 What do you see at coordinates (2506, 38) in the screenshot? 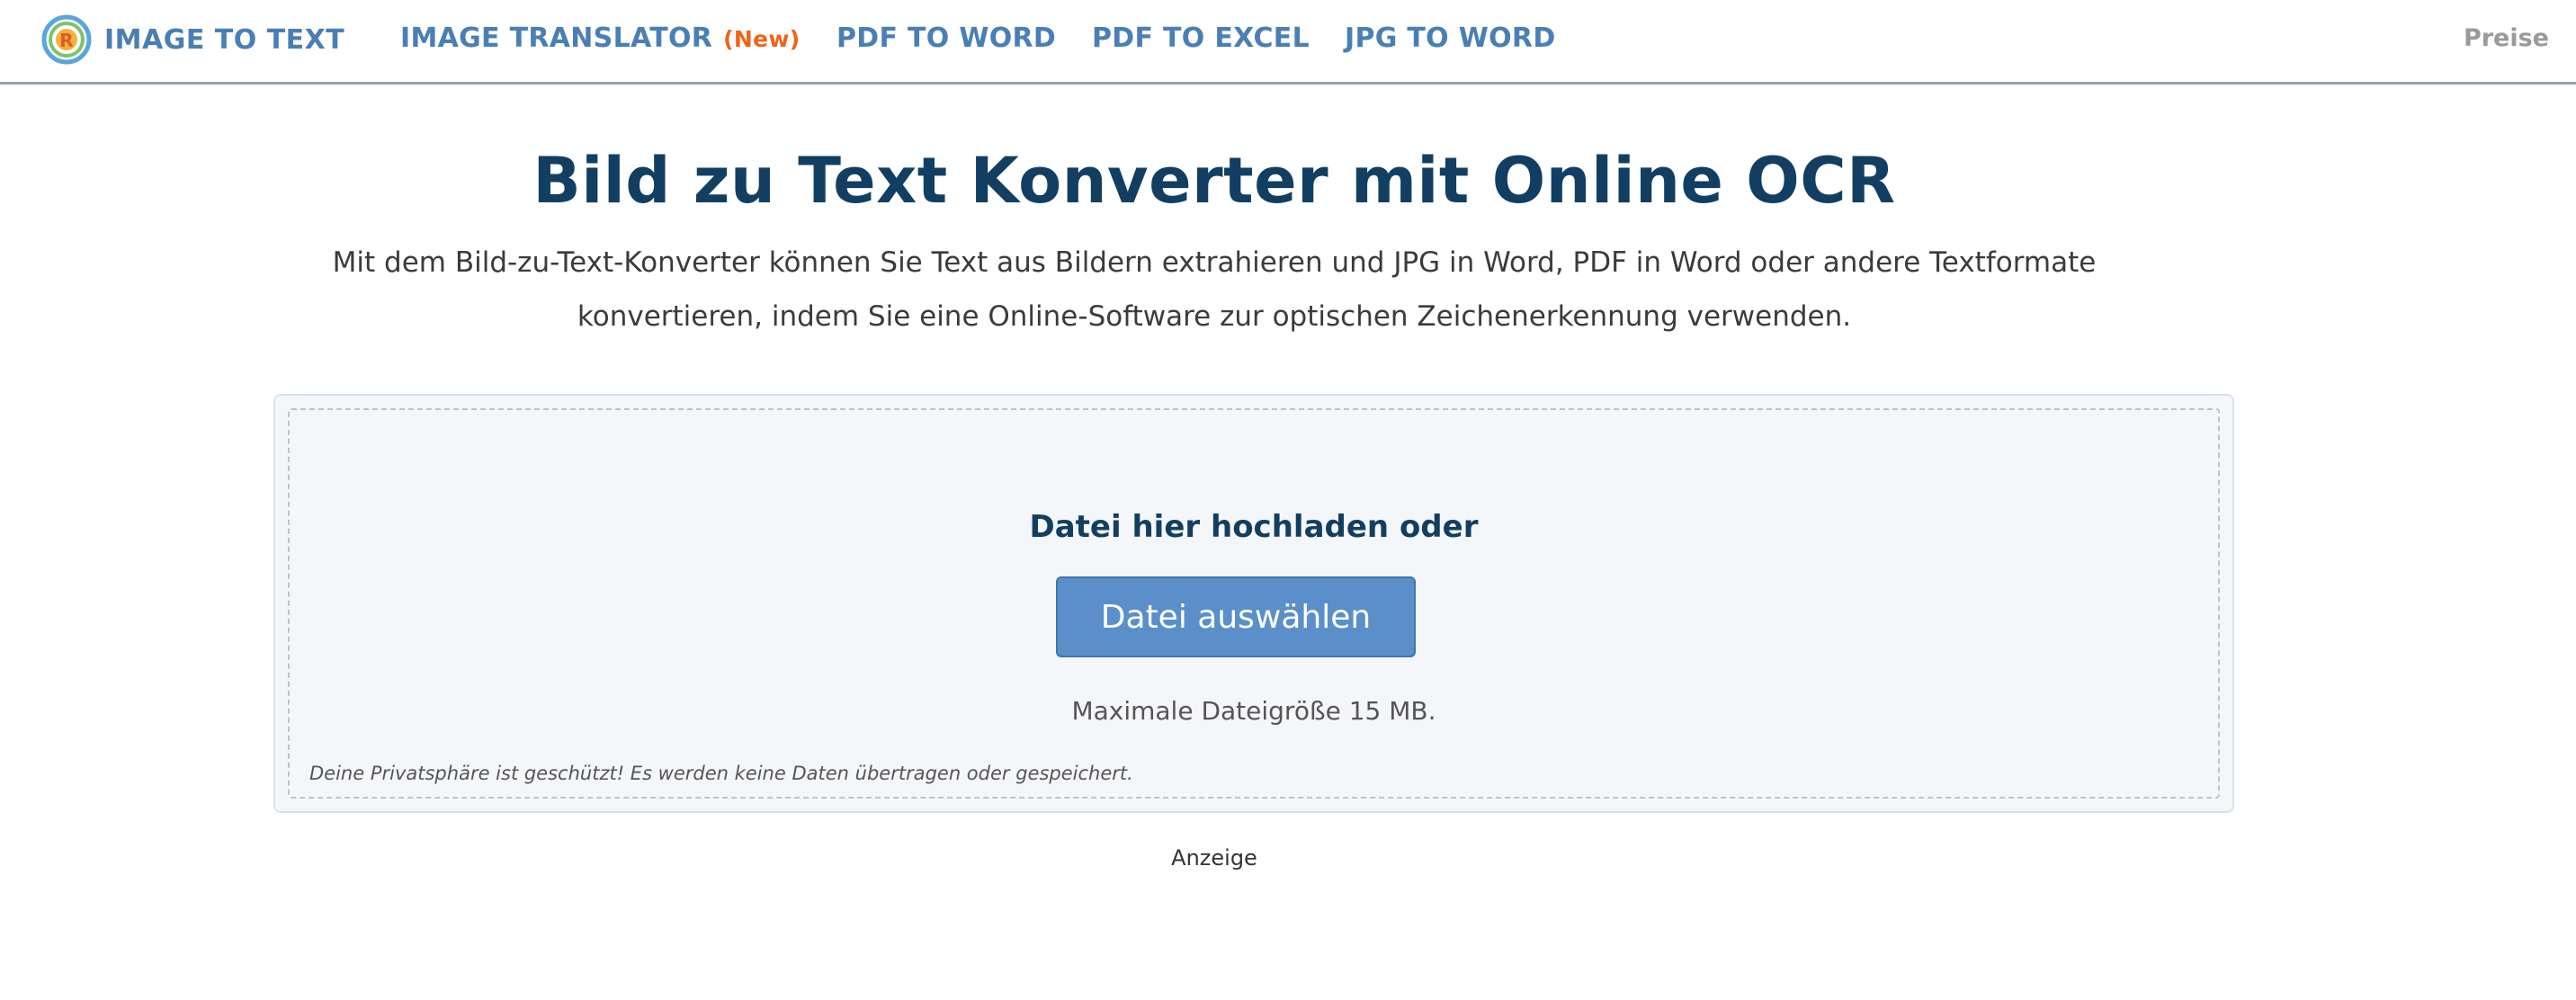
I see `pricing-link: Preise` at bounding box center [2506, 38].